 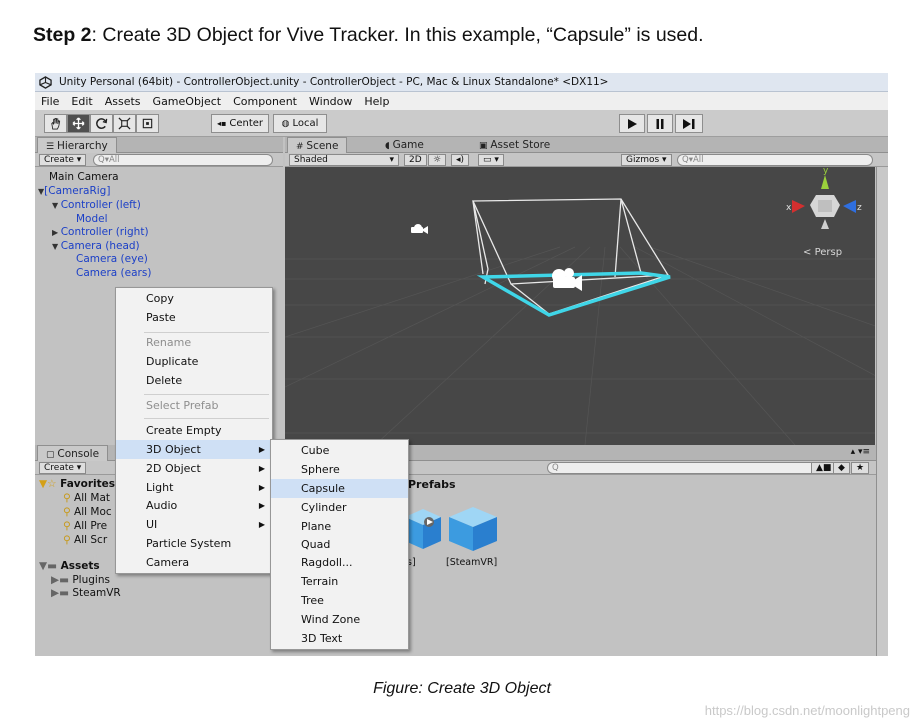 I want to click on orientation-gizmo, so click(x=824, y=202).